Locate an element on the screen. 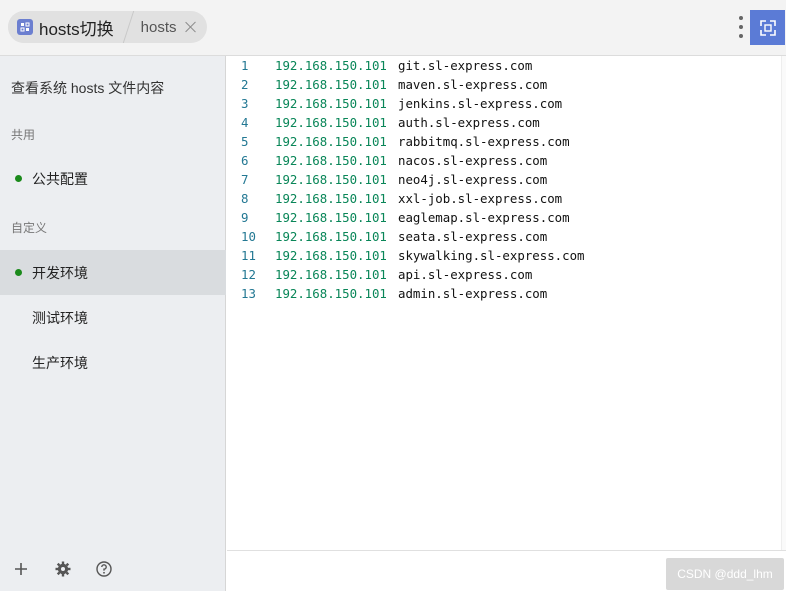  hostname: admin.sl-express.com is located at coordinates (473, 293).